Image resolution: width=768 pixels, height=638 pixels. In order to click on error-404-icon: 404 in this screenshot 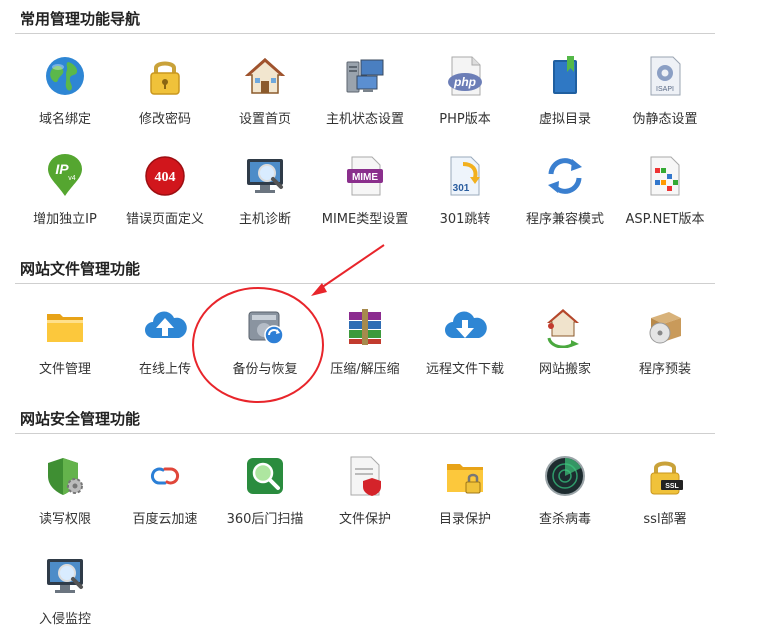, I will do `click(165, 176)`.